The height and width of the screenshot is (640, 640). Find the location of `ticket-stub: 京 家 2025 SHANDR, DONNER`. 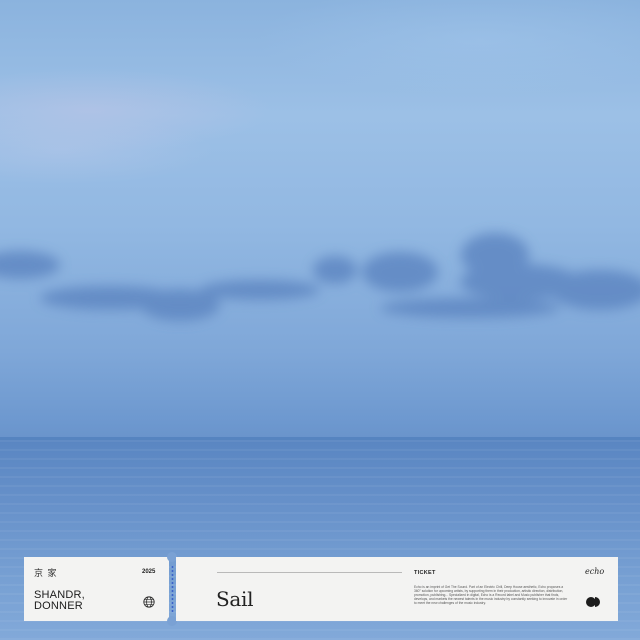

ticket-stub: 京 家 2025 SHANDR, DONNER is located at coordinates (96, 589).